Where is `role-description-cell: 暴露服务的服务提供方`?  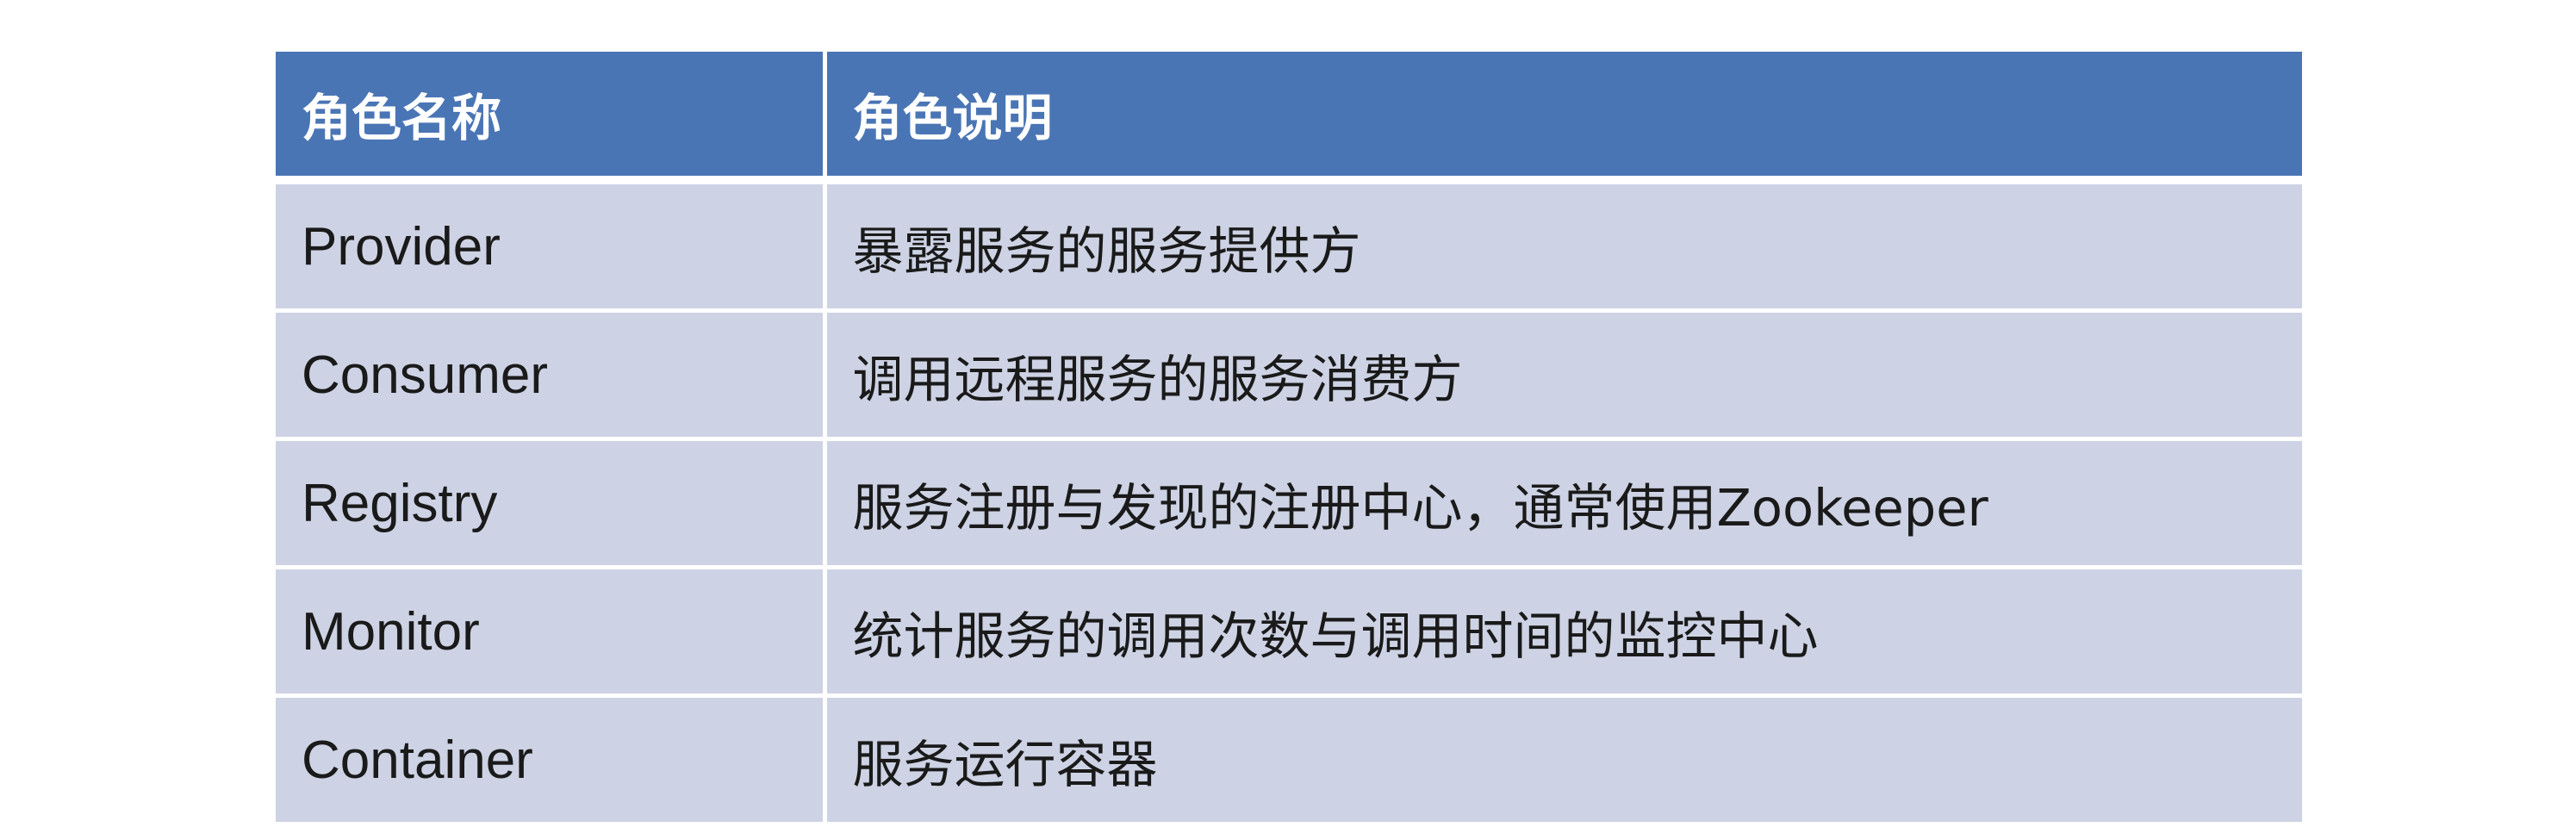 role-description-cell: 暴露服务的服务提供方 is located at coordinates (1563, 247).